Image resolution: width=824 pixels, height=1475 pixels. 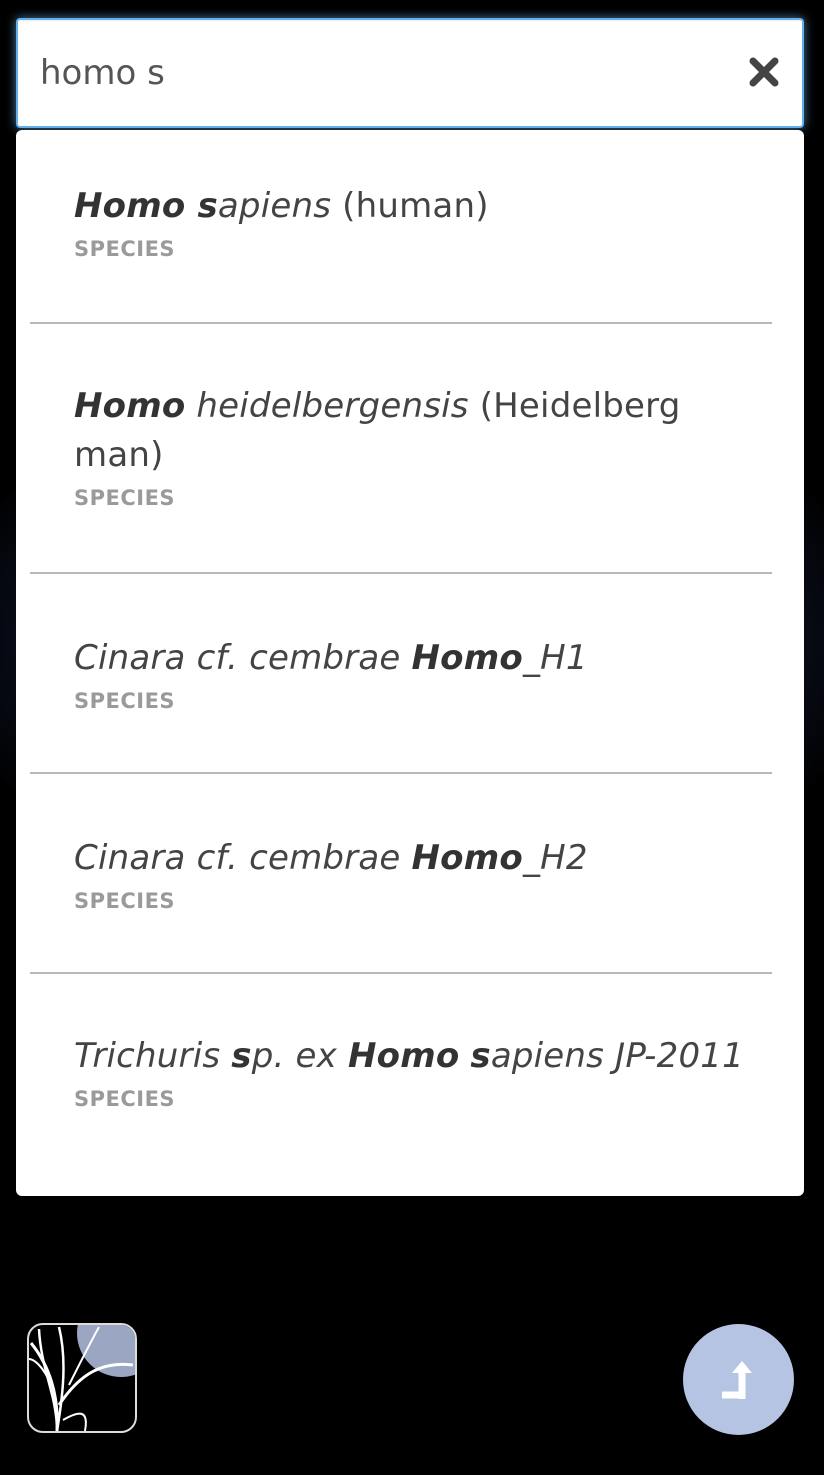 I want to click on title-fragment: (human), so click(x=410, y=206).